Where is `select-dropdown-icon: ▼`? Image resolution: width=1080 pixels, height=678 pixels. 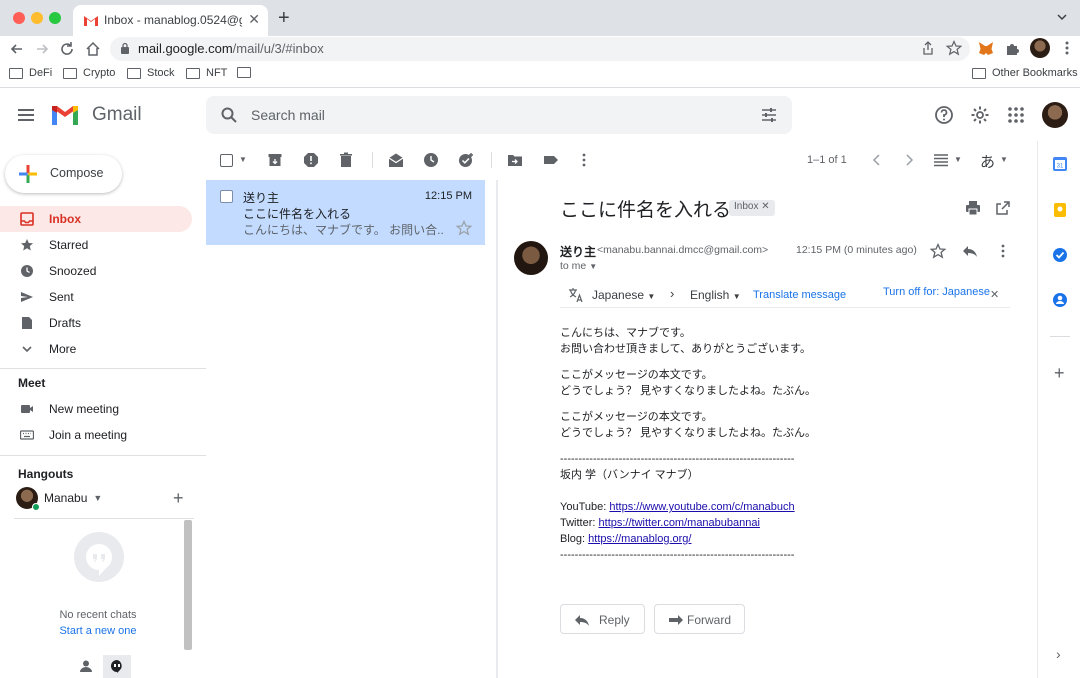
select-dropdown-icon: ▼ is located at coordinates (243, 159).